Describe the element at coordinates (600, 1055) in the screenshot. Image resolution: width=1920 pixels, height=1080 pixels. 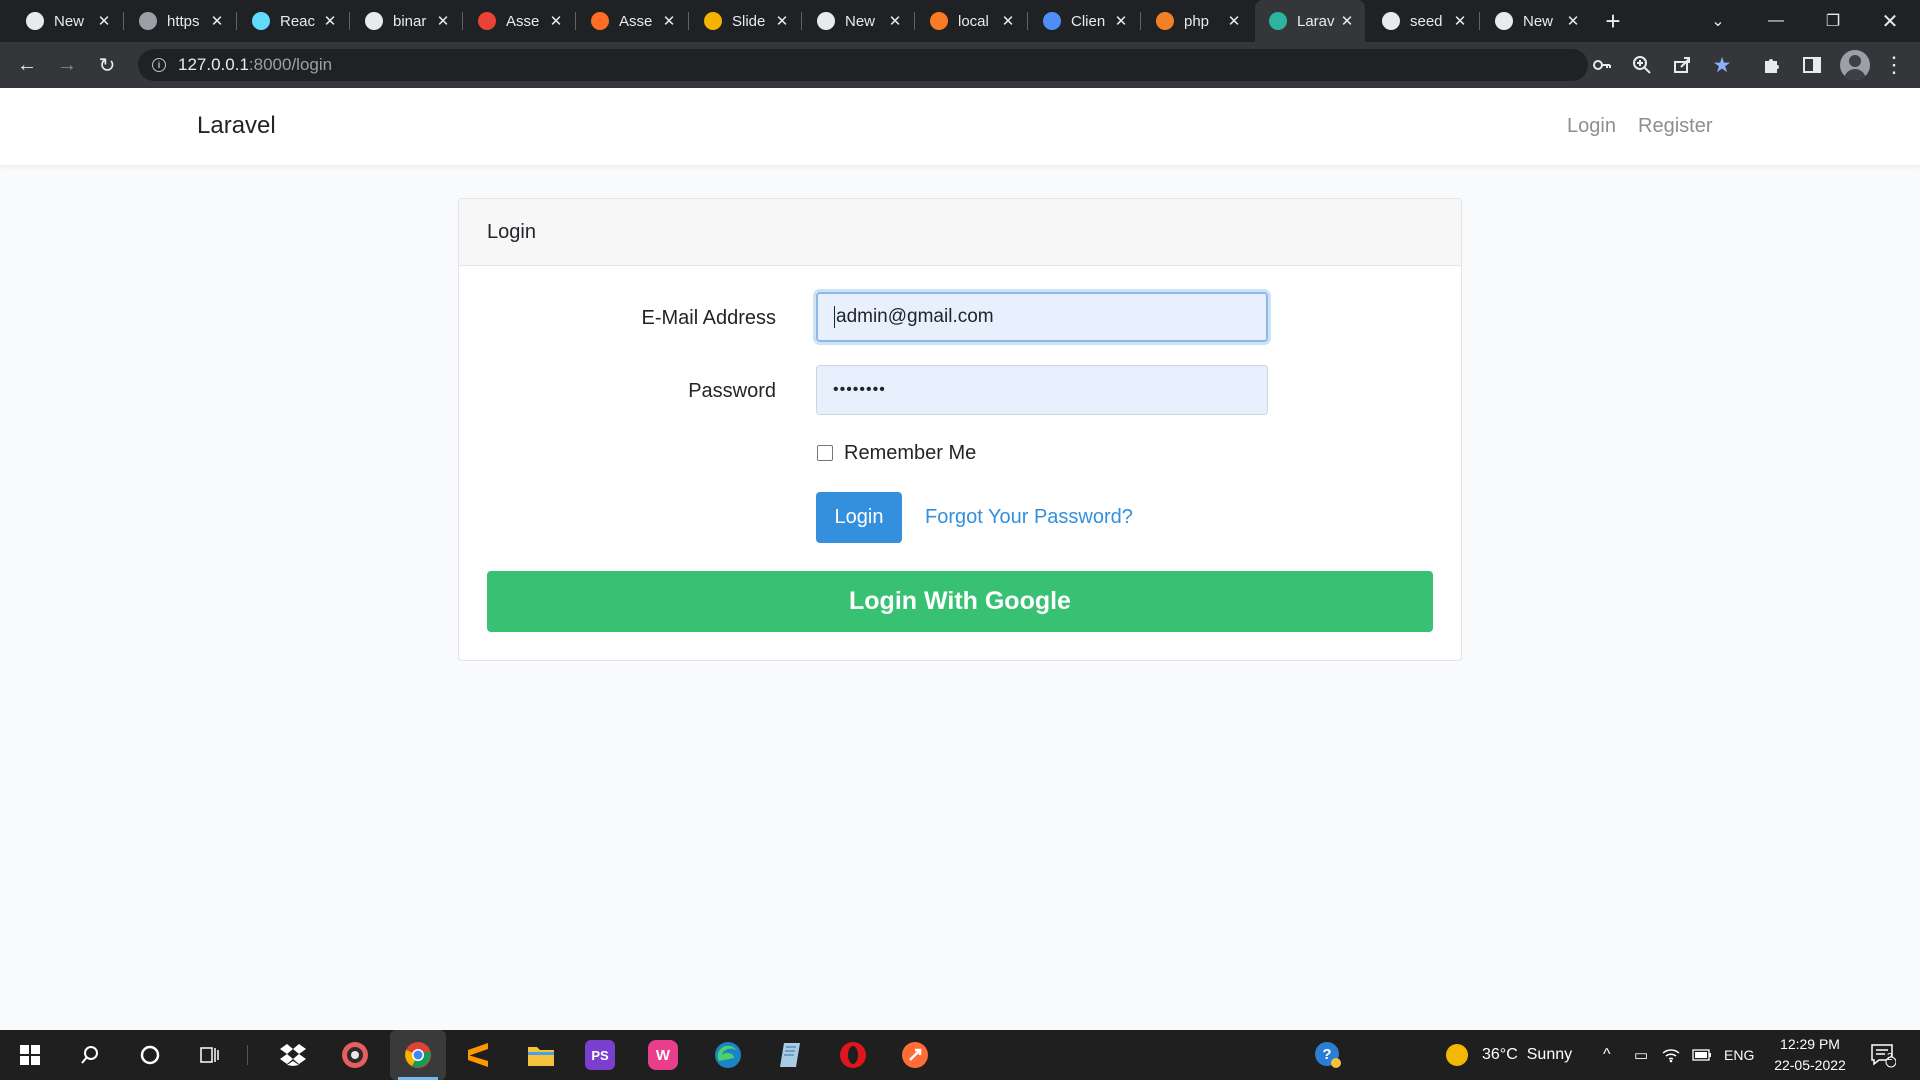
I see `phpstorm-icon: PS` at that location.